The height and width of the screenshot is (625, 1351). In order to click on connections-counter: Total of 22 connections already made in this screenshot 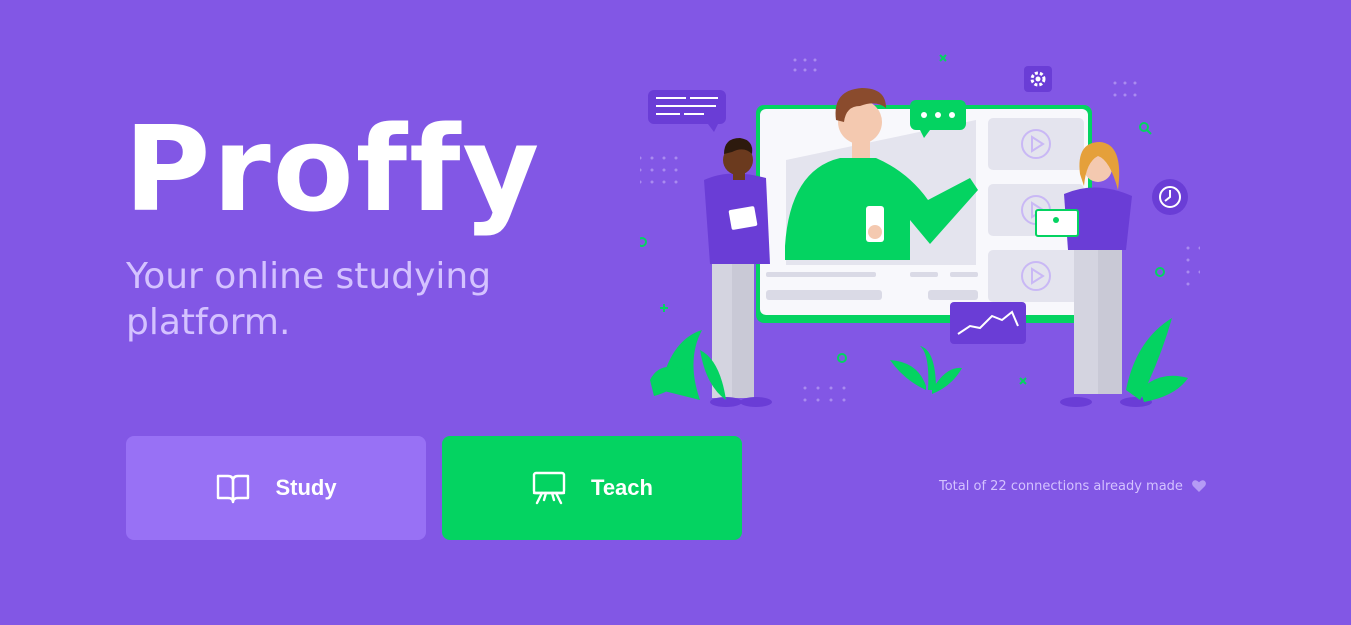, I will do `click(1073, 486)`.